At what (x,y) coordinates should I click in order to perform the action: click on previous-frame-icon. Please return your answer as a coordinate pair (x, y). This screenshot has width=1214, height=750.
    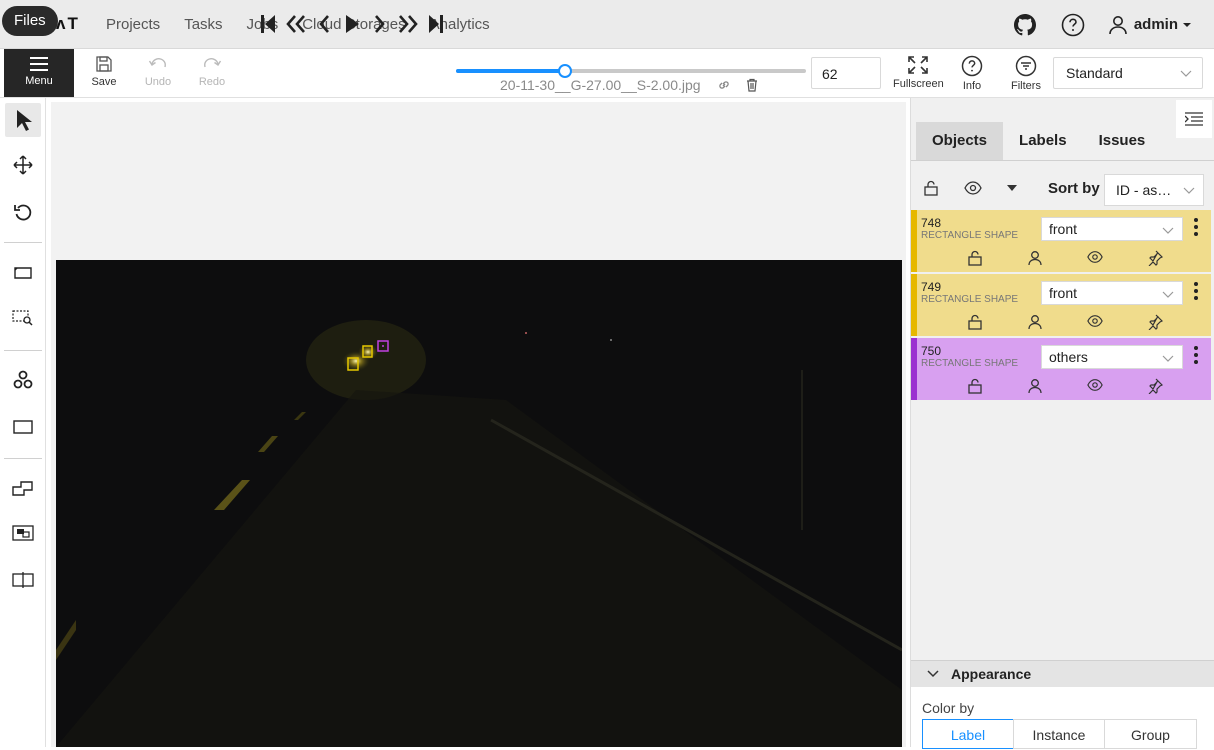
    Looking at the image, I should click on (324, 24).